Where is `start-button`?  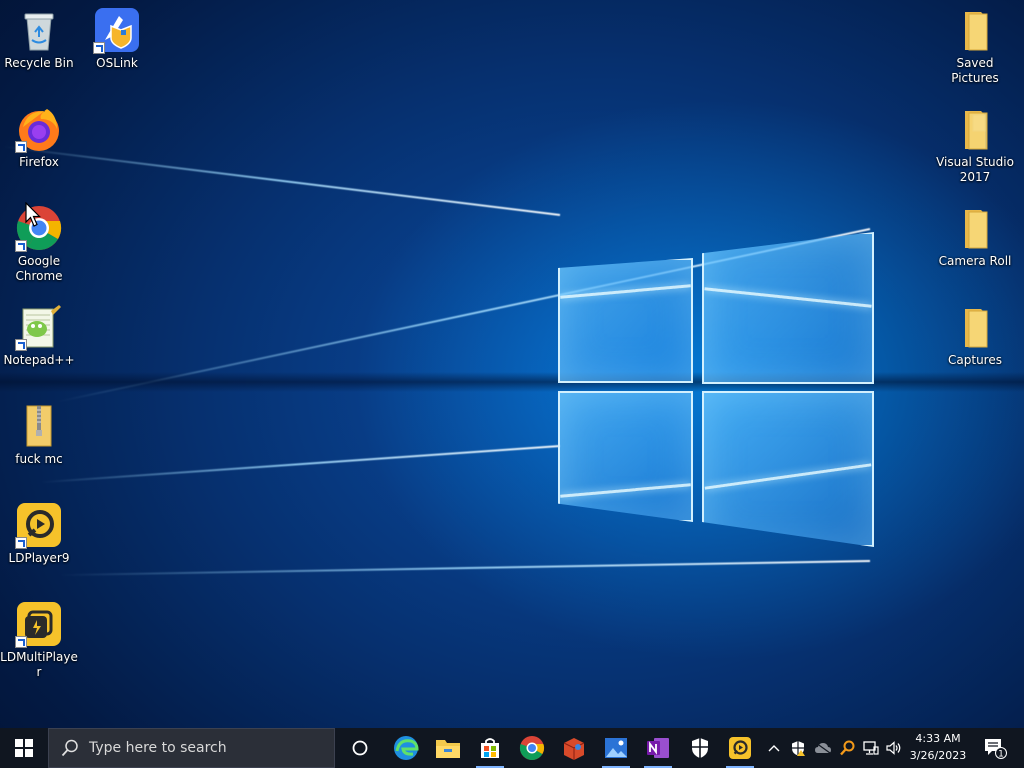 start-button is located at coordinates (24, 748).